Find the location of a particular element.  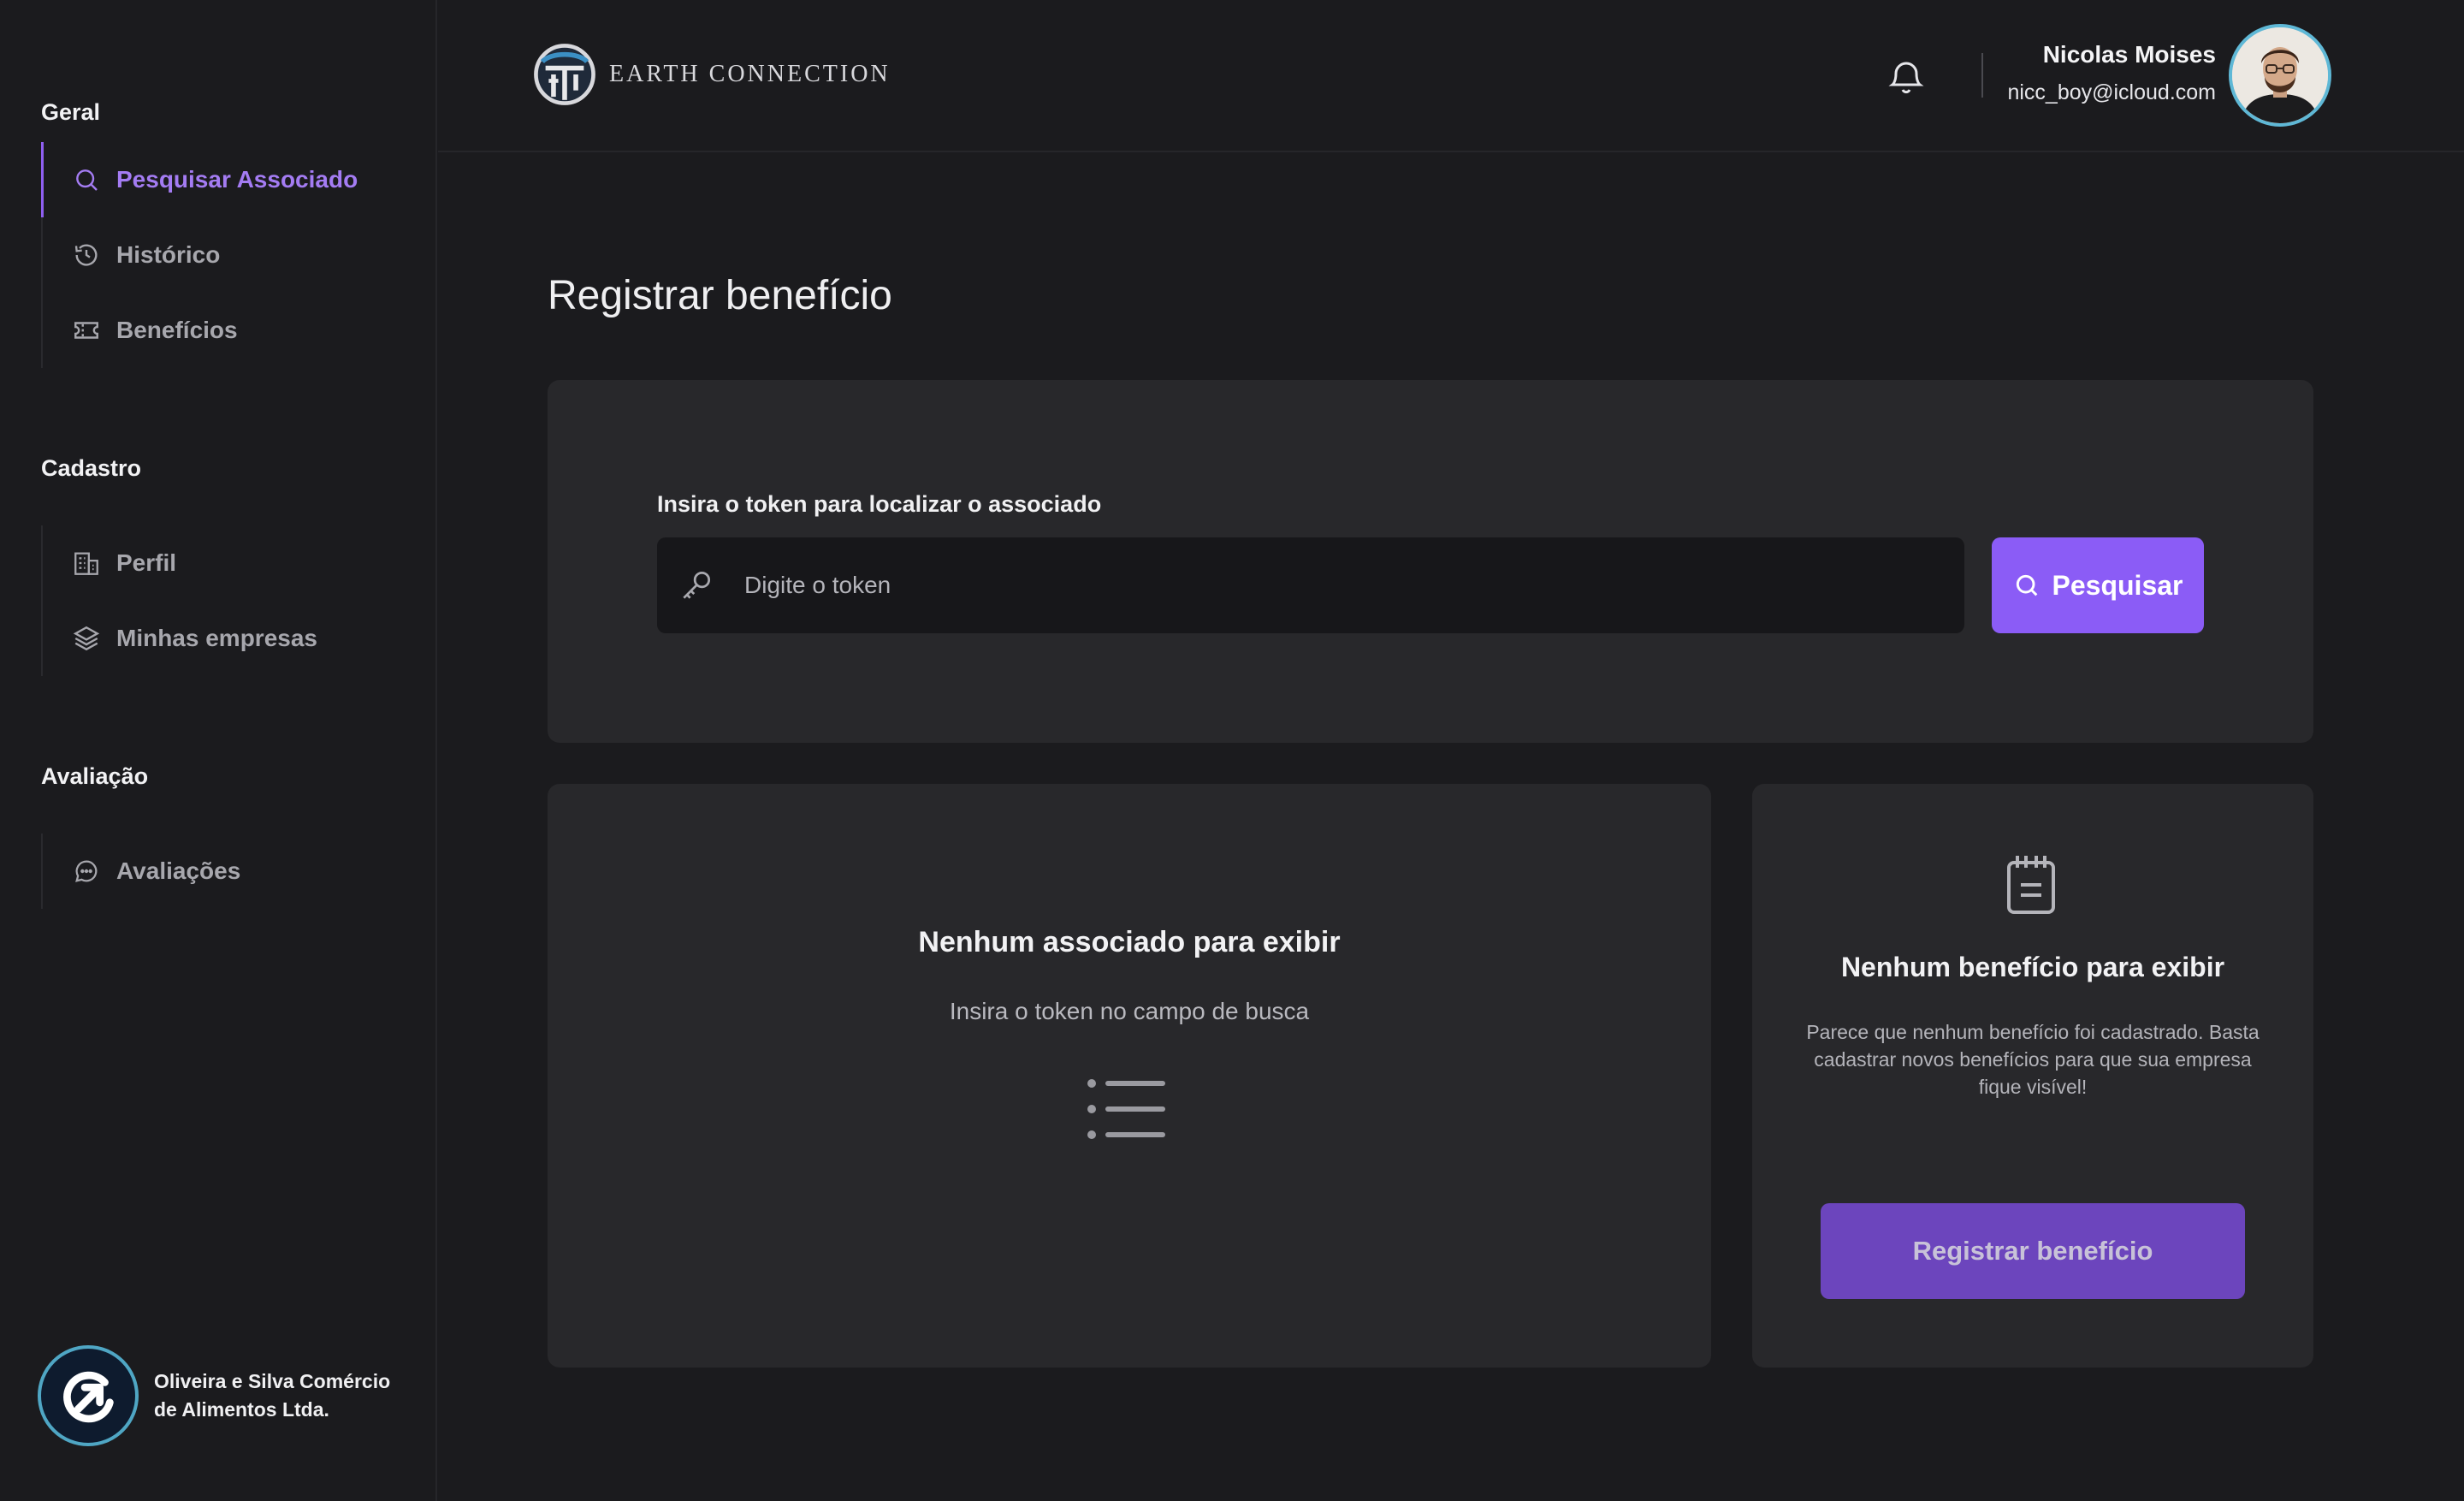

notifications-button is located at coordinates (1906, 77).